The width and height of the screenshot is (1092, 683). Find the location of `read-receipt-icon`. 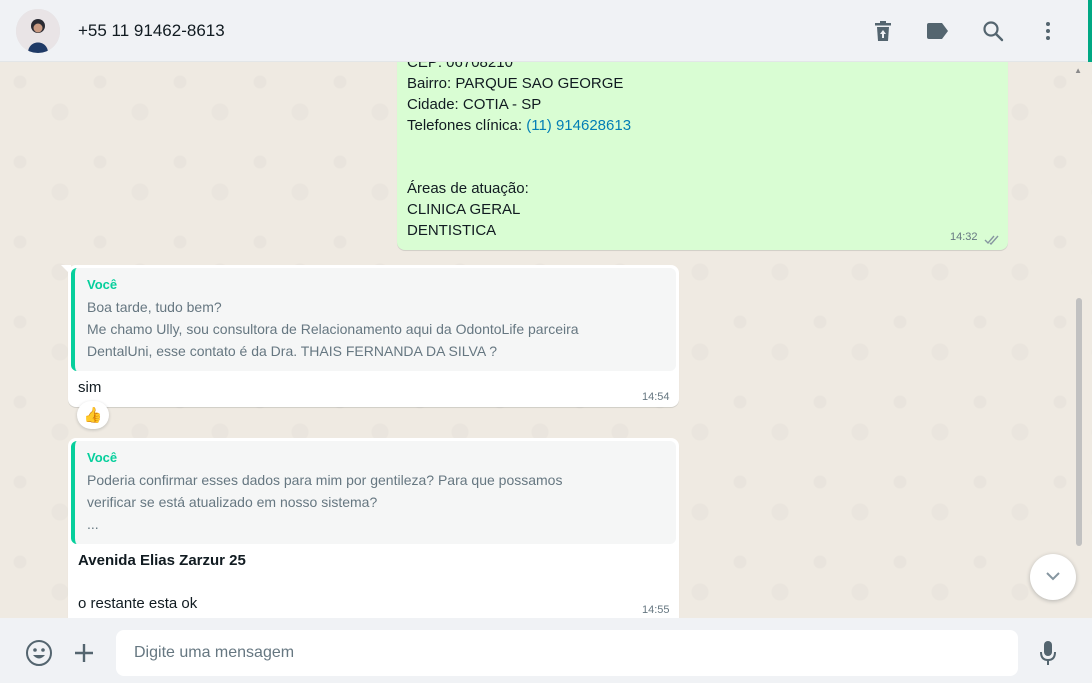

read-receipt-icon is located at coordinates (992, 241).